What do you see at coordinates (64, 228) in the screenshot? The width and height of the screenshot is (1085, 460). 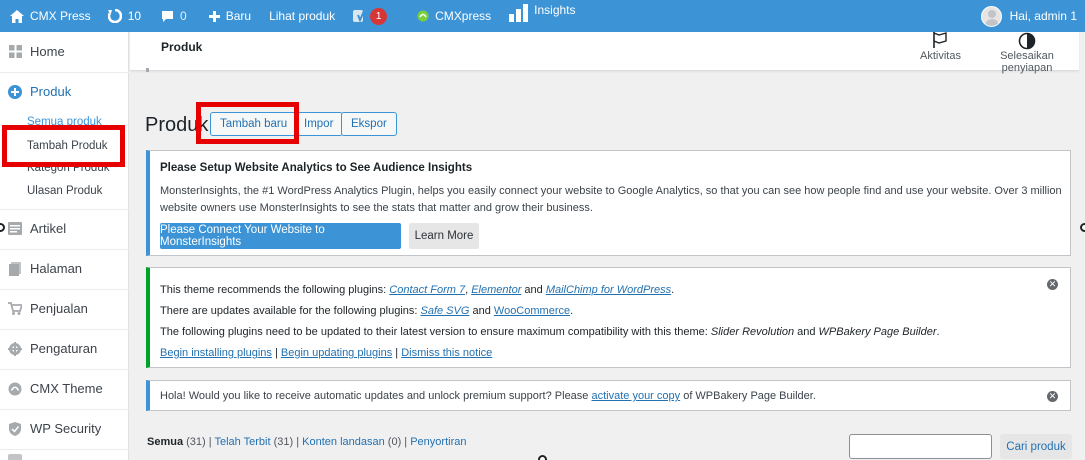 I see `menu-posts: Artikel` at bounding box center [64, 228].